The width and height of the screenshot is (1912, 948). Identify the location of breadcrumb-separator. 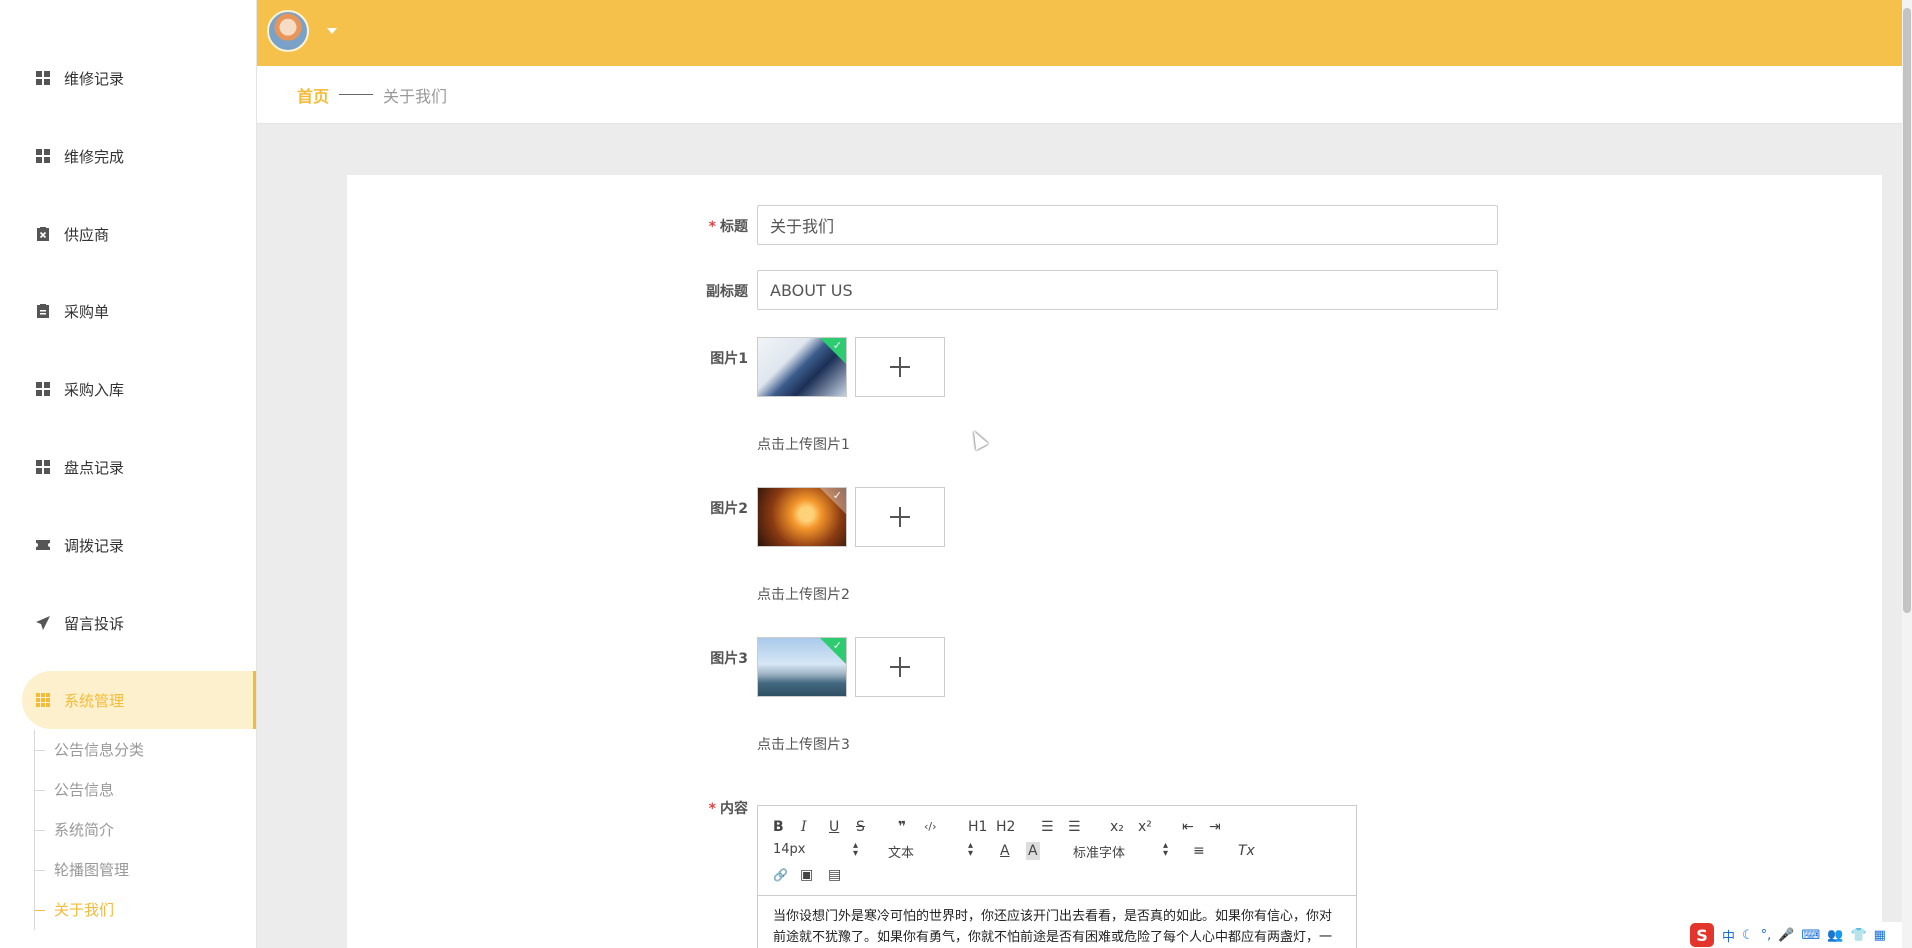
(356, 94).